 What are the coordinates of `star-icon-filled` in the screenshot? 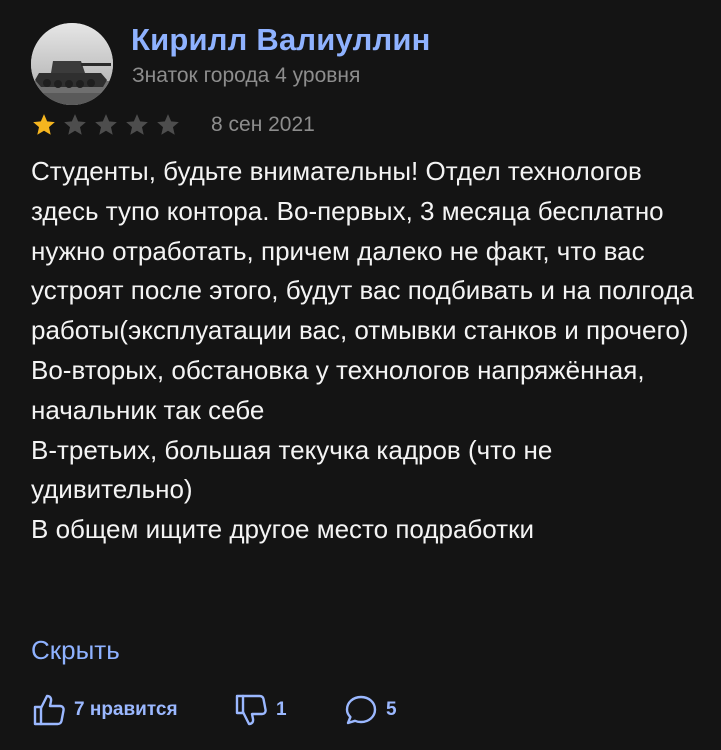 It's located at (44, 124).